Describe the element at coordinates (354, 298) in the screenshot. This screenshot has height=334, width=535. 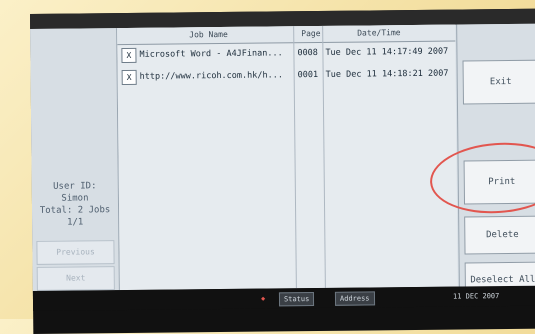
I see `address-button: Address` at that location.